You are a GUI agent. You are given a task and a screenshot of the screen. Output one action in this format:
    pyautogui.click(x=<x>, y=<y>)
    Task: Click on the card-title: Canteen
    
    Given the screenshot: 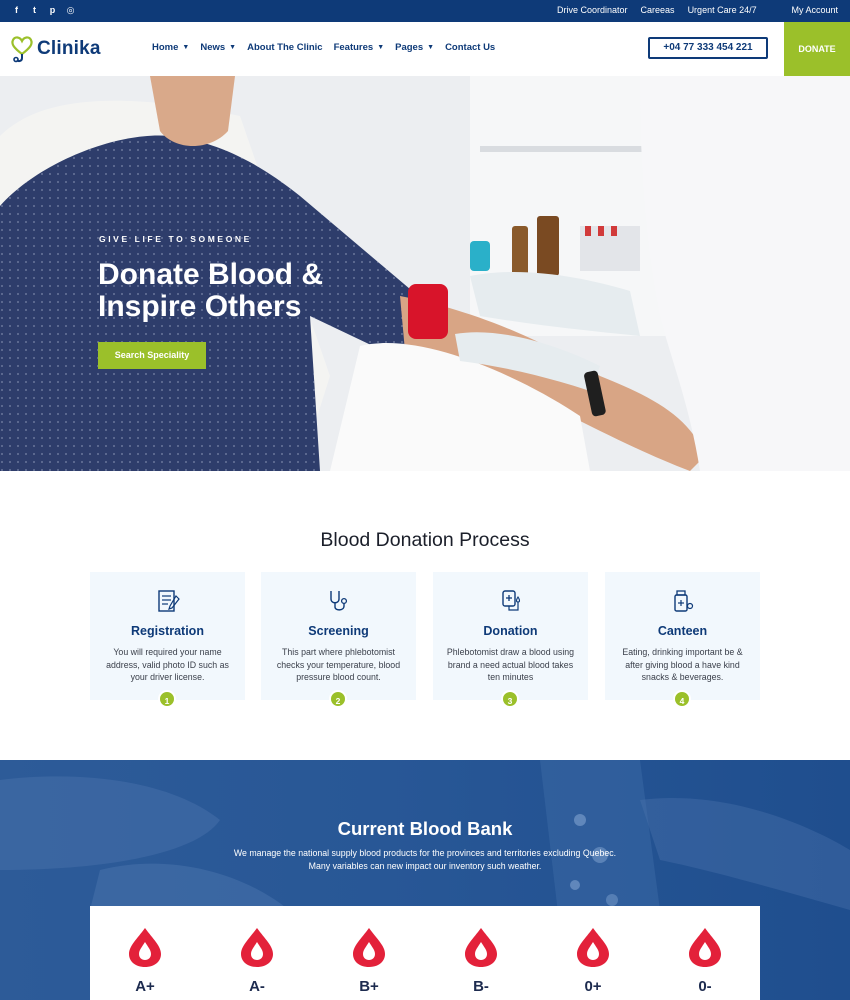 What is the action you would take?
    pyautogui.click(x=682, y=631)
    